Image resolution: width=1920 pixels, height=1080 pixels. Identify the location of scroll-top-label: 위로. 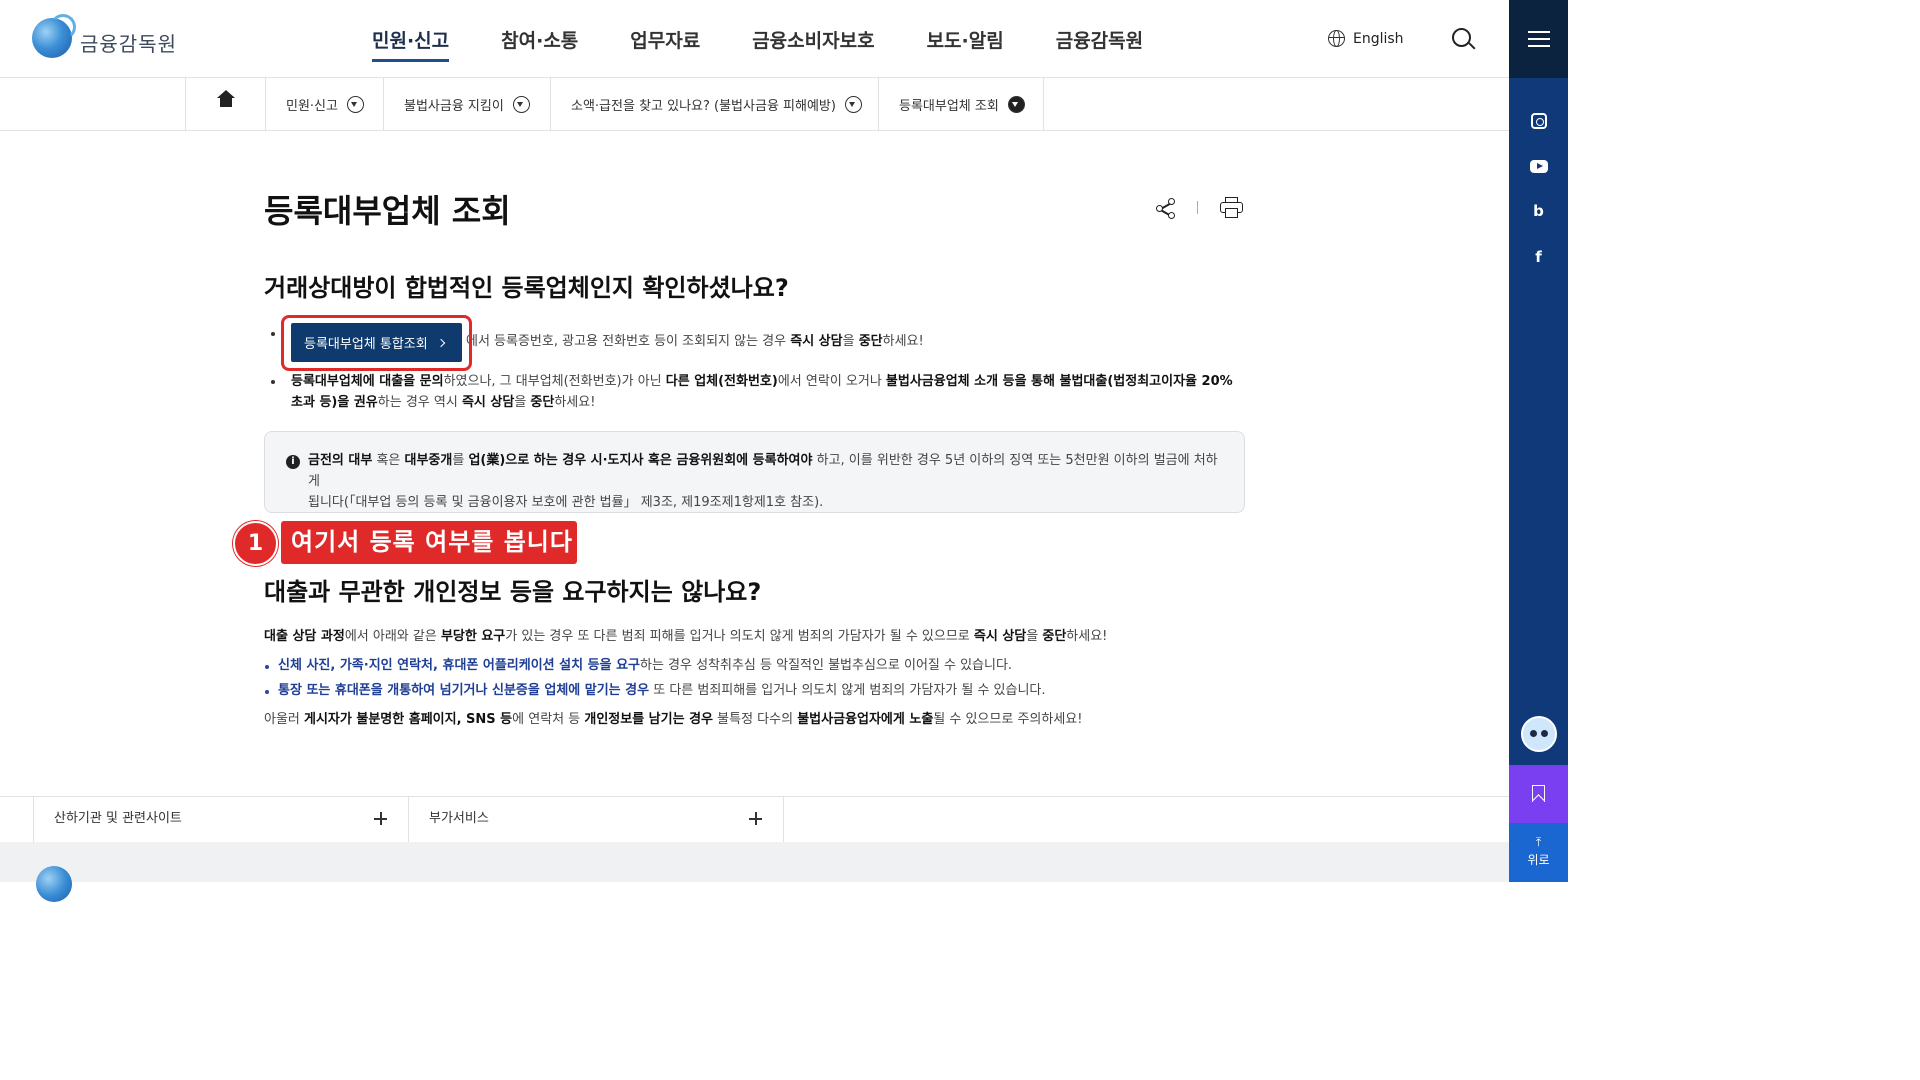
(1538, 860).